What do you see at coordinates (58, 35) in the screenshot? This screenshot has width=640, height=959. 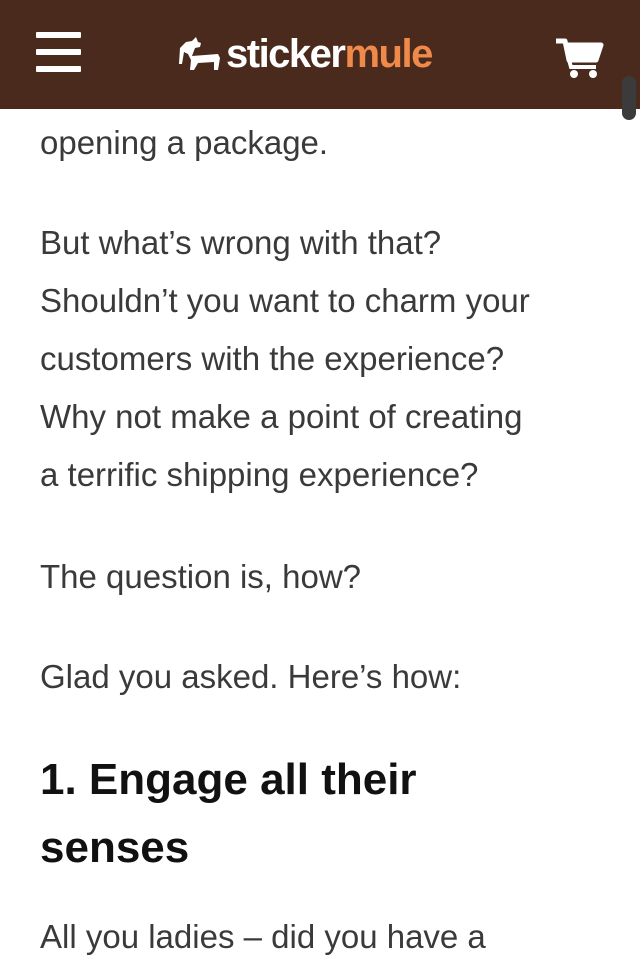 I see `menu-bar-top` at bounding box center [58, 35].